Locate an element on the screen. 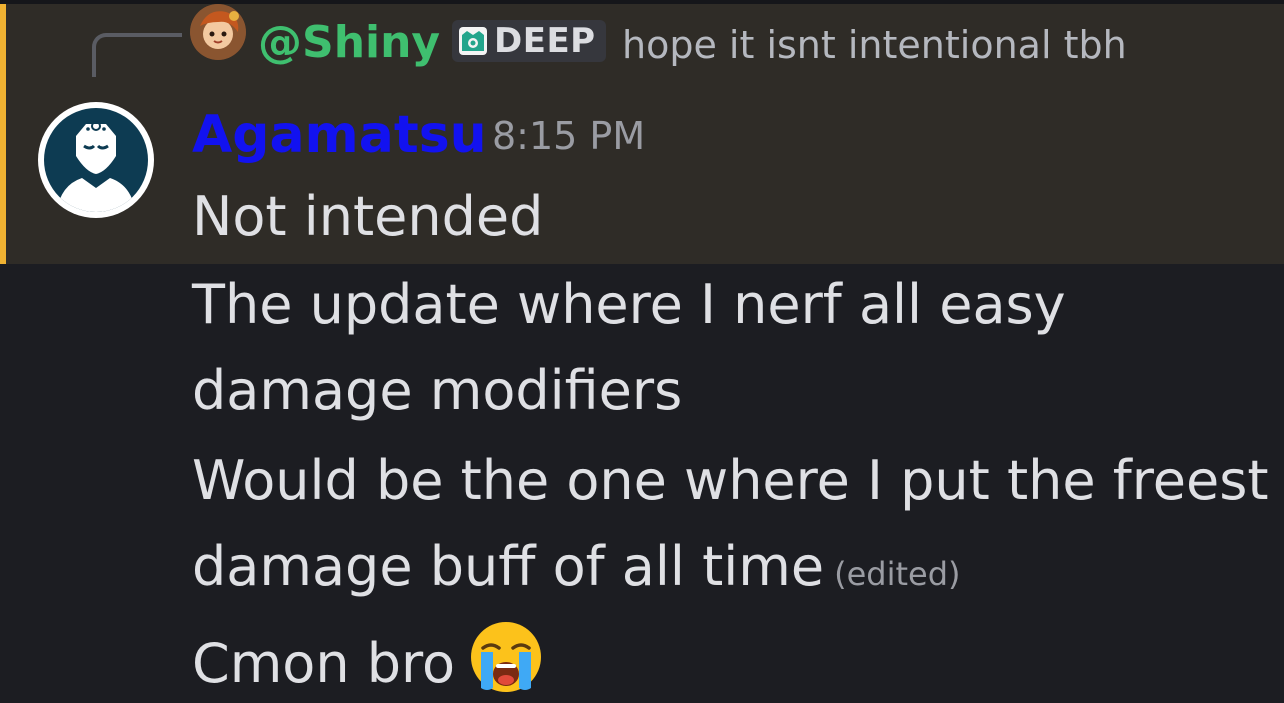 This screenshot has height=703, width=1284. message-line-edited: damage buff of all time (edited) is located at coordinates (576, 570).